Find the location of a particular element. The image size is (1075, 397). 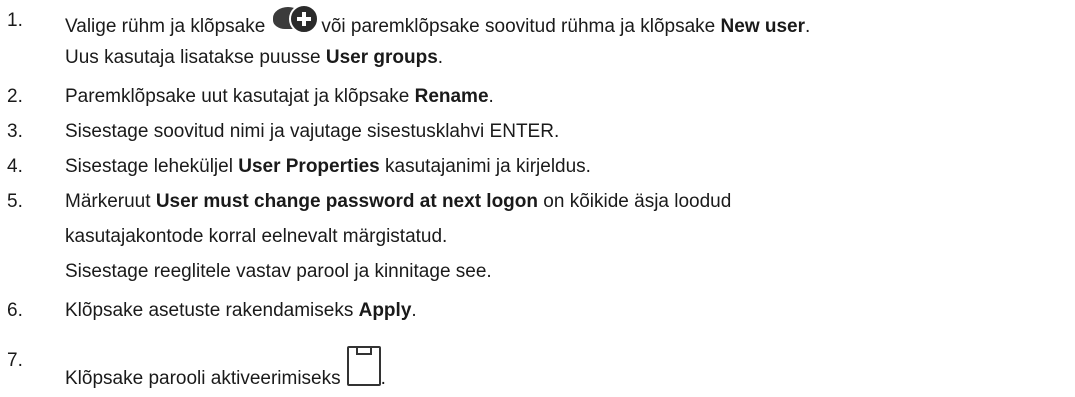

ui-term-must-change-password: User must change password at next logon is located at coordinates (347, 201).